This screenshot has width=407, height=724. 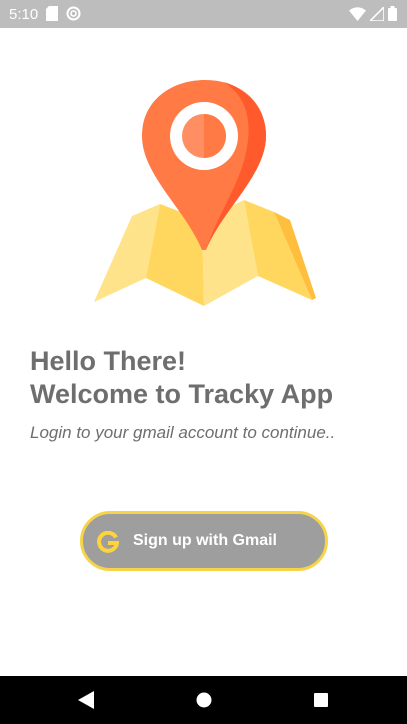 What do you see at coordinates (52, 13) in the screenshot?
I see `sim-card-icon` at bounding box center [52, 13].